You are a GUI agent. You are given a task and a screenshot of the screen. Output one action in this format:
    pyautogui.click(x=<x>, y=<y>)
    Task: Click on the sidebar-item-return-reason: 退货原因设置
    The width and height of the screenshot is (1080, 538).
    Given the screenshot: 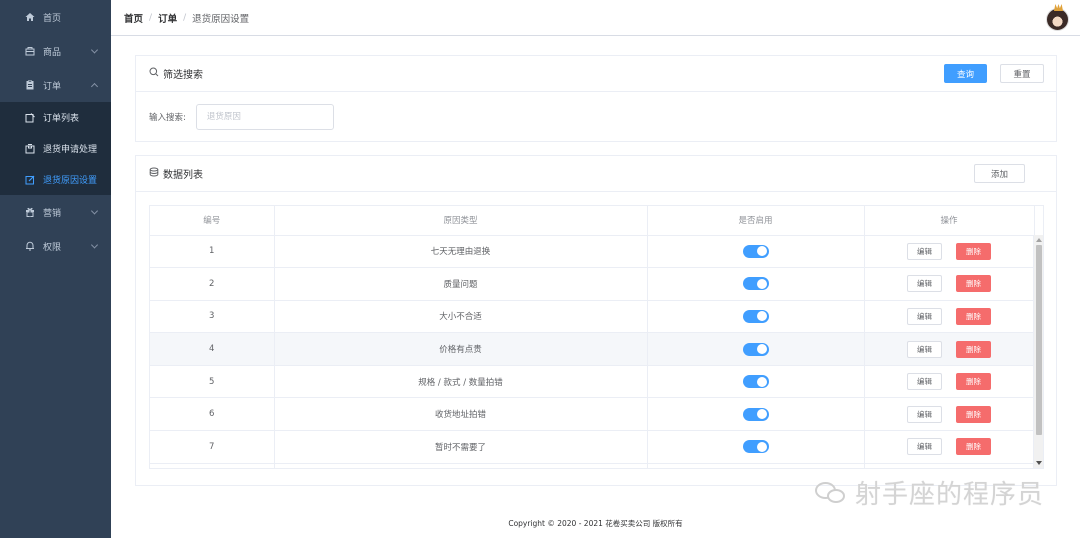 What is the action you would take?
    pyautogui.click(x=55, y=179)
    